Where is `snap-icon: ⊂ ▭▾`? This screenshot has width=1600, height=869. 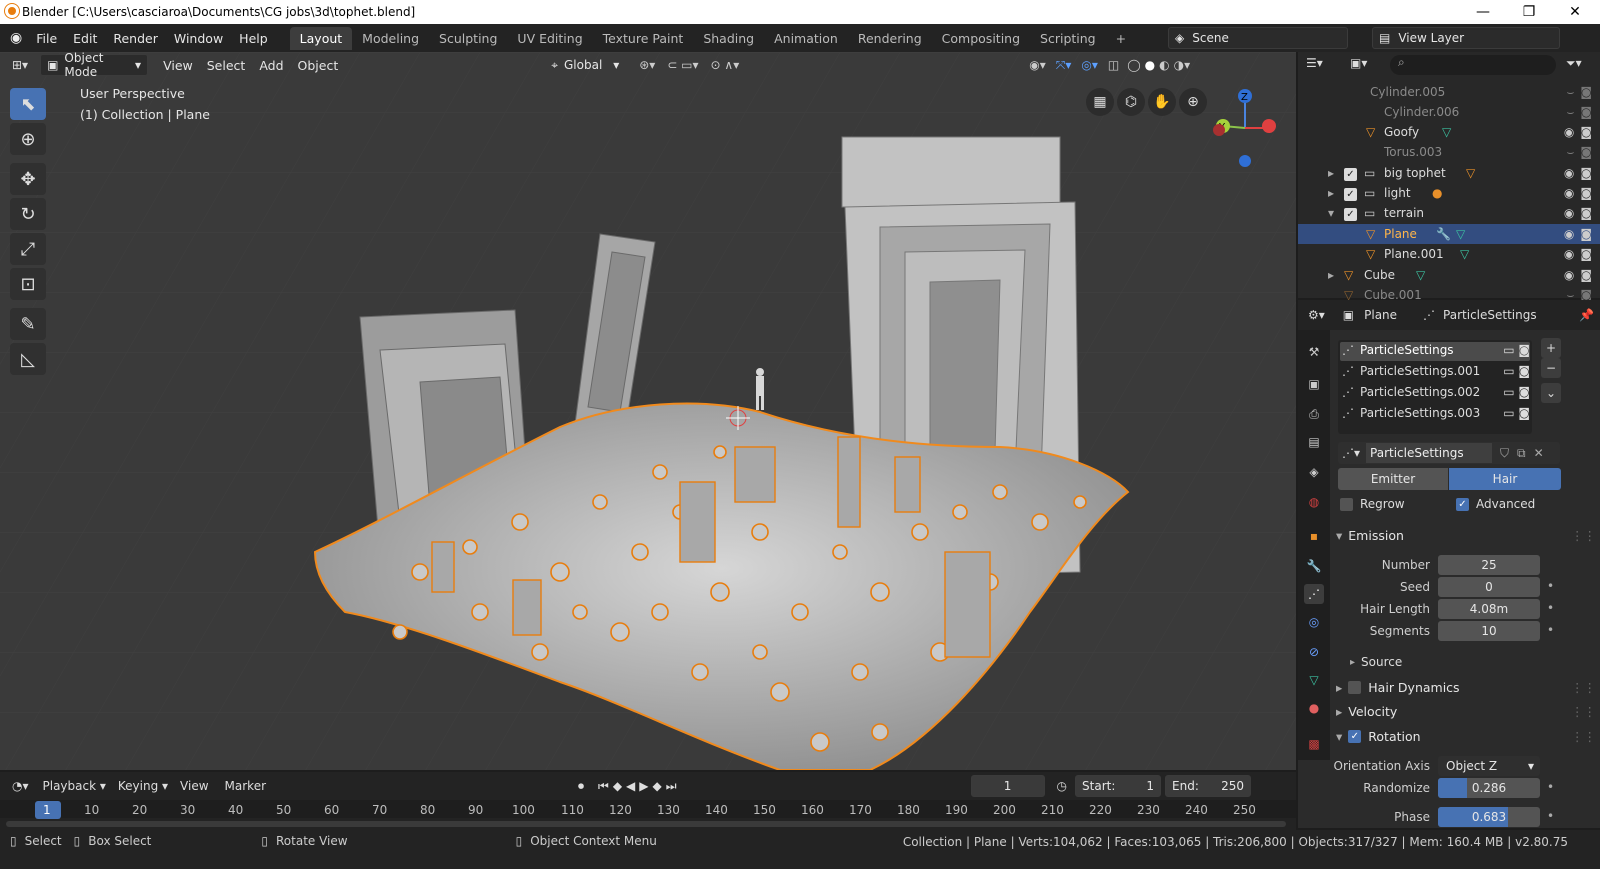 snap-icon: ⊂ ▭▾ is located at coordinates (682, 65).